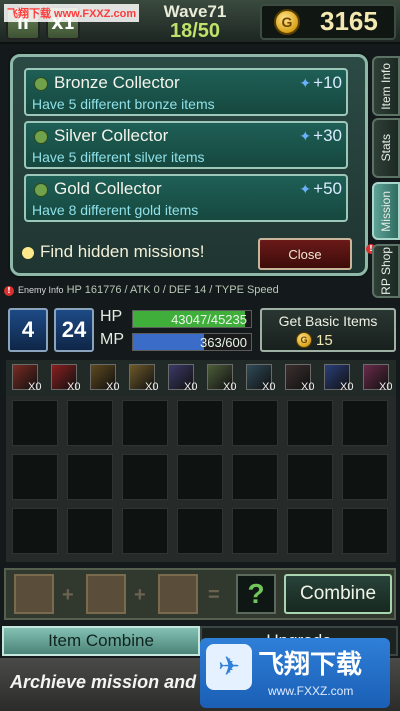  Describe the element at coordinates (195, 11) in the screenshot. I see `wave-label: Wave71` at that location.